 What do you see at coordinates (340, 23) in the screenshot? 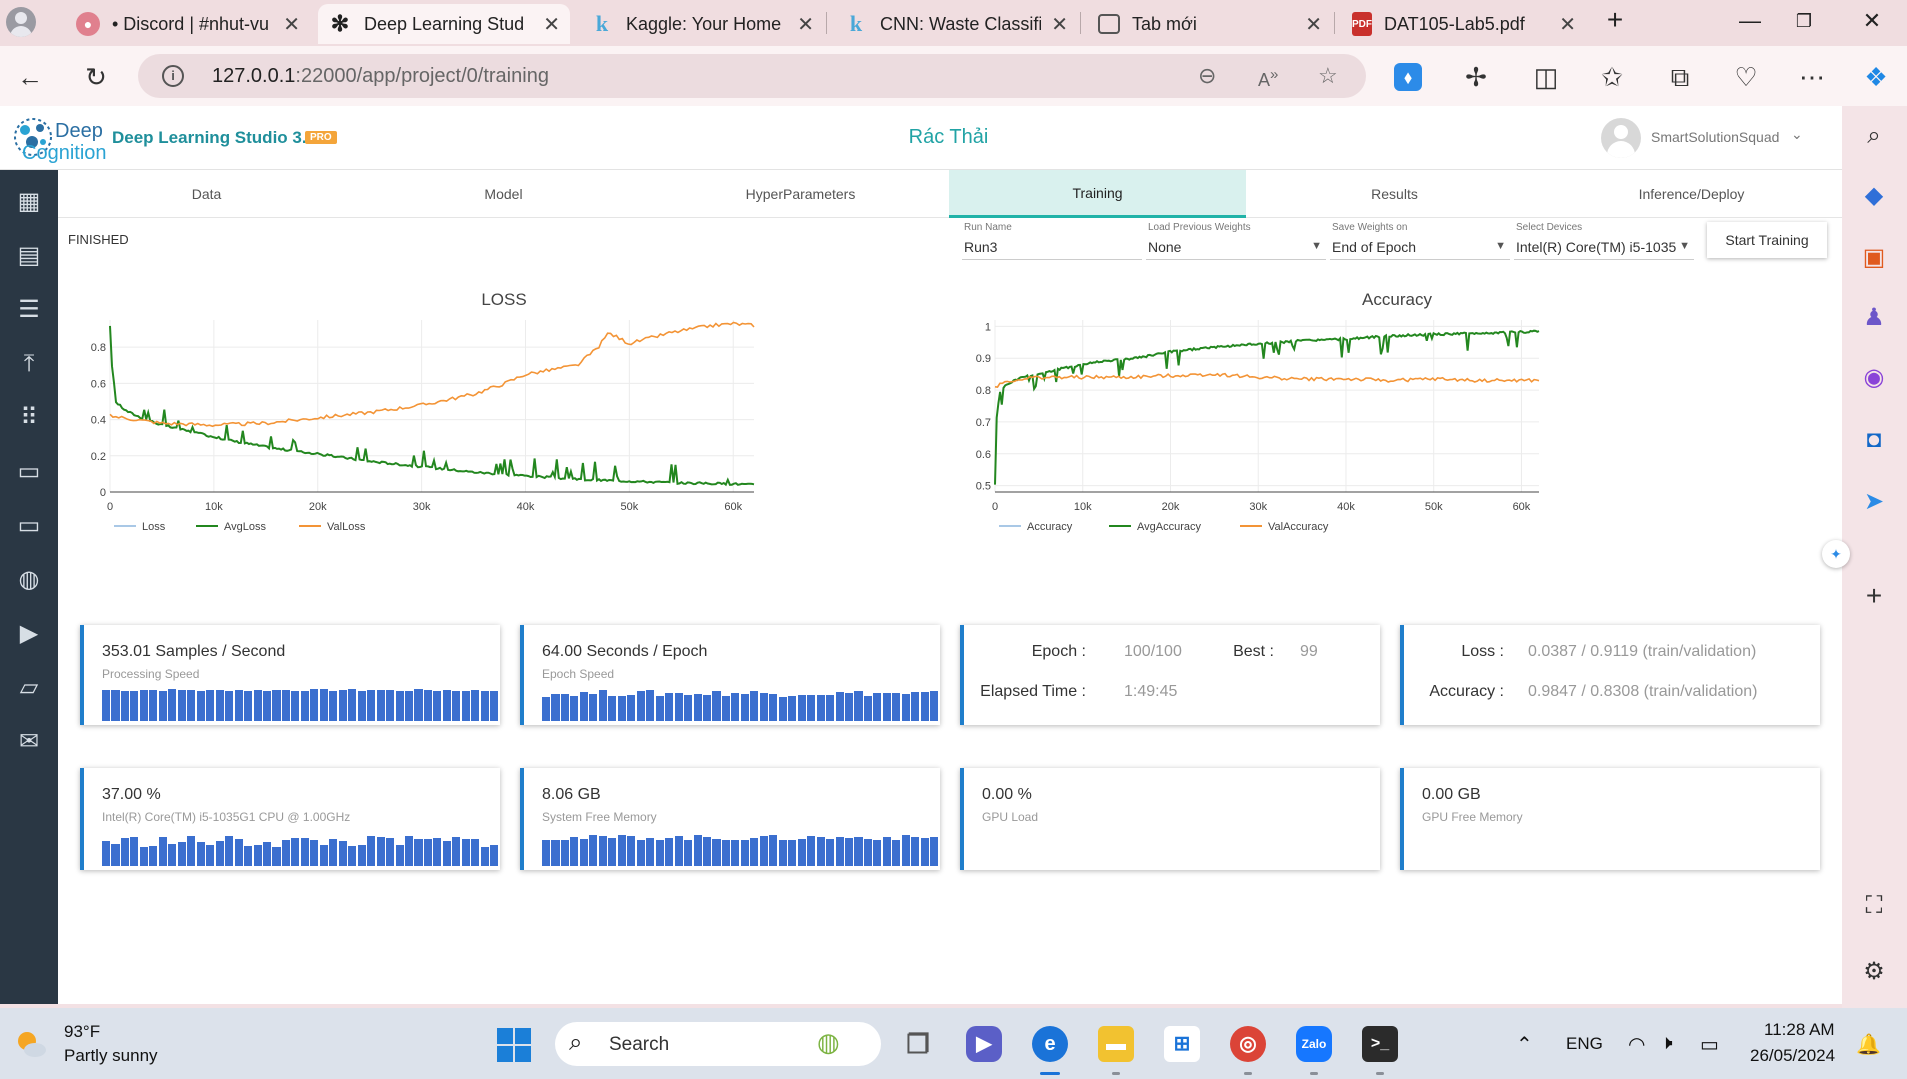
I see `deep-cognition-icon: ✻` at bounding box center [340, 23].